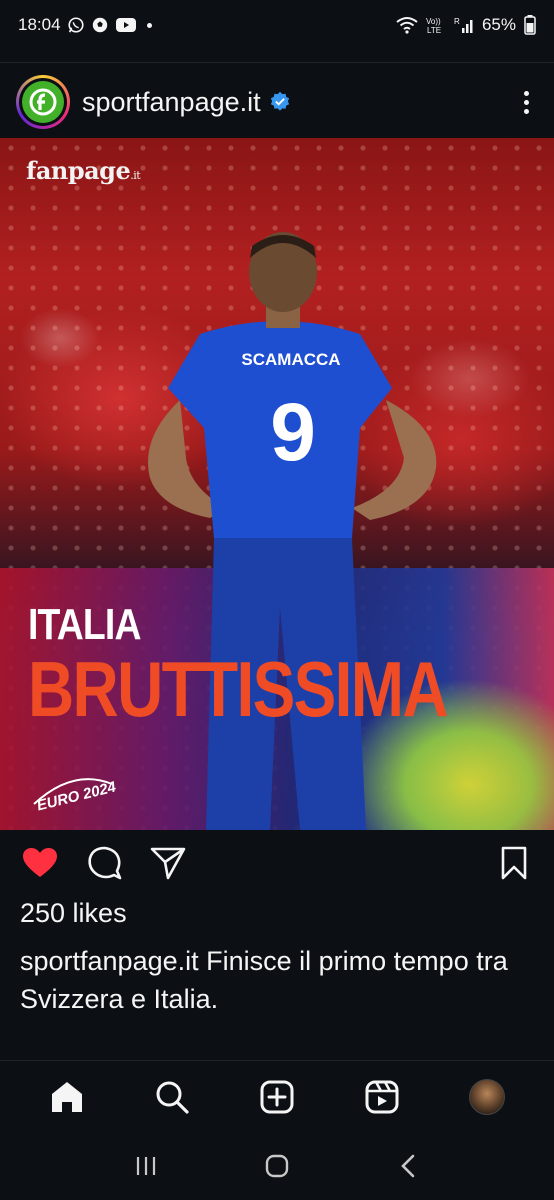  I want to click on like-button, so click(40, 863).